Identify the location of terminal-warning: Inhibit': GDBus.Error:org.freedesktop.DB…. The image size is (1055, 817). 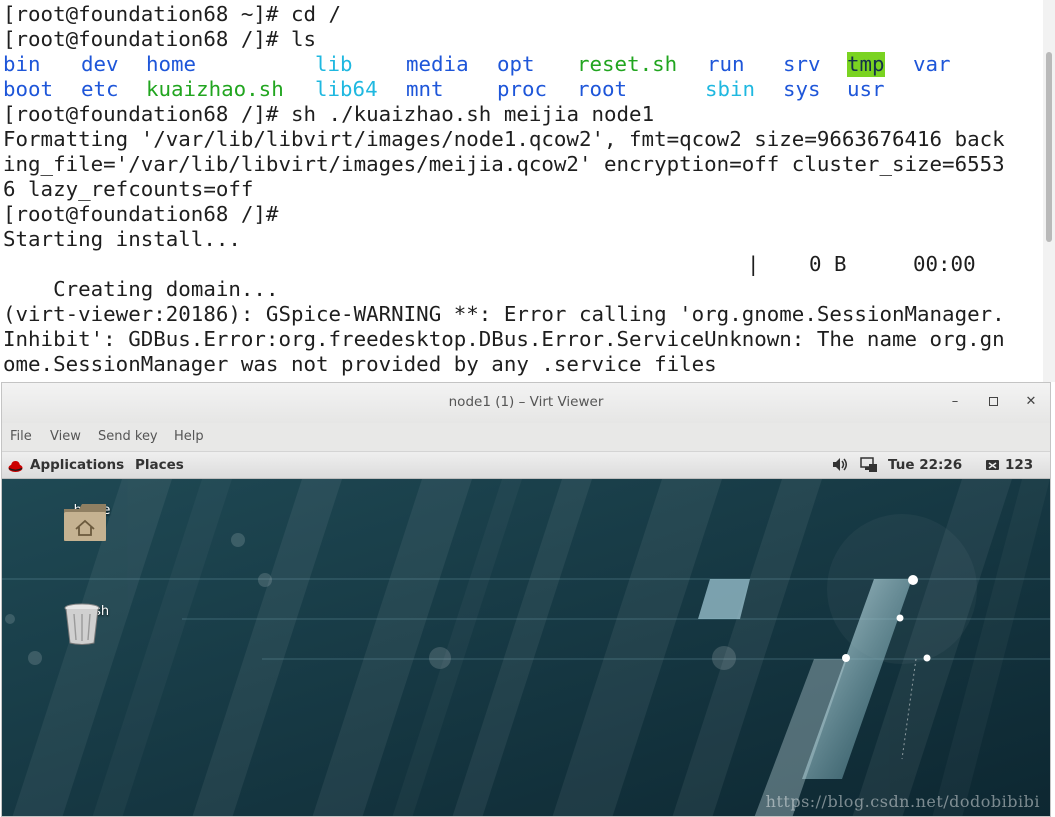
(504, 339).